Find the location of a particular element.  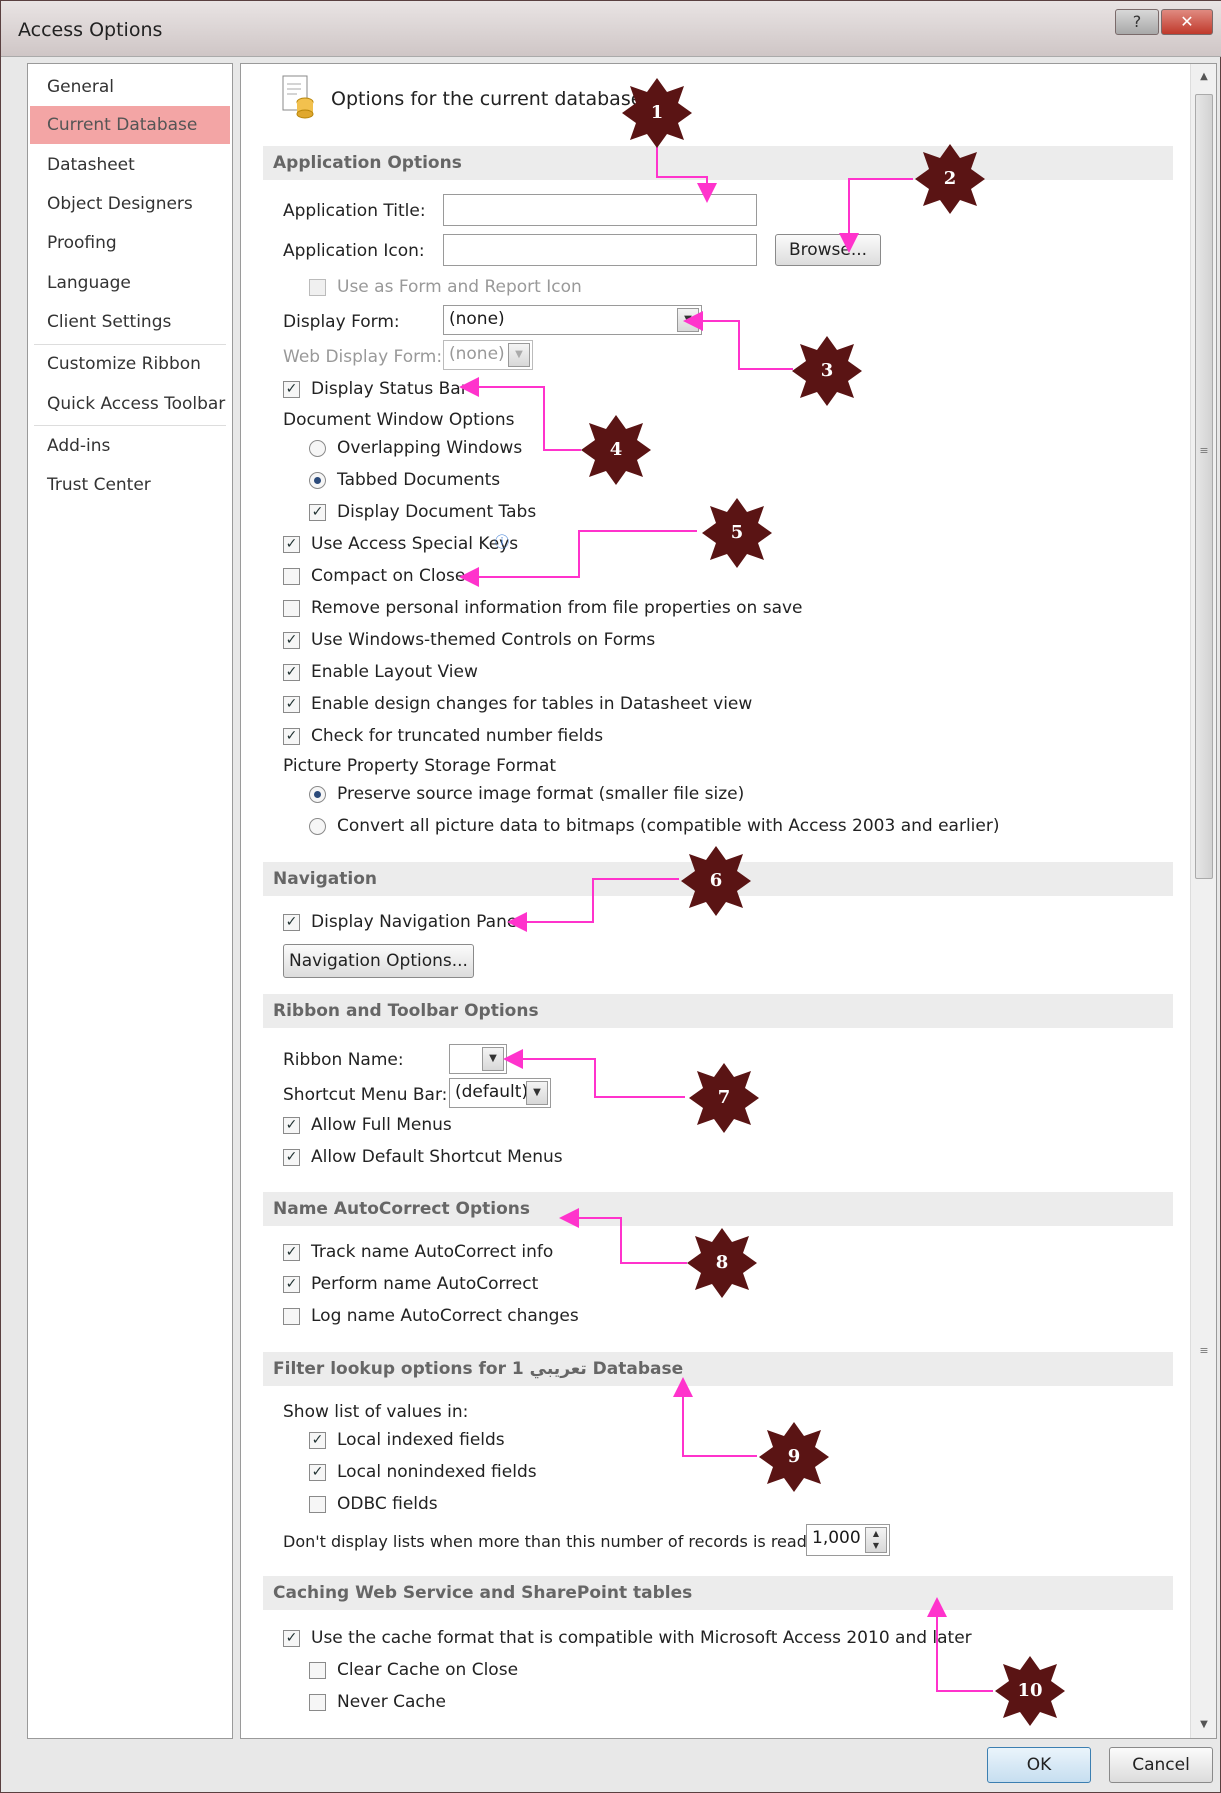

application-title-label: Application Title: is located at coordinates (354, 211).